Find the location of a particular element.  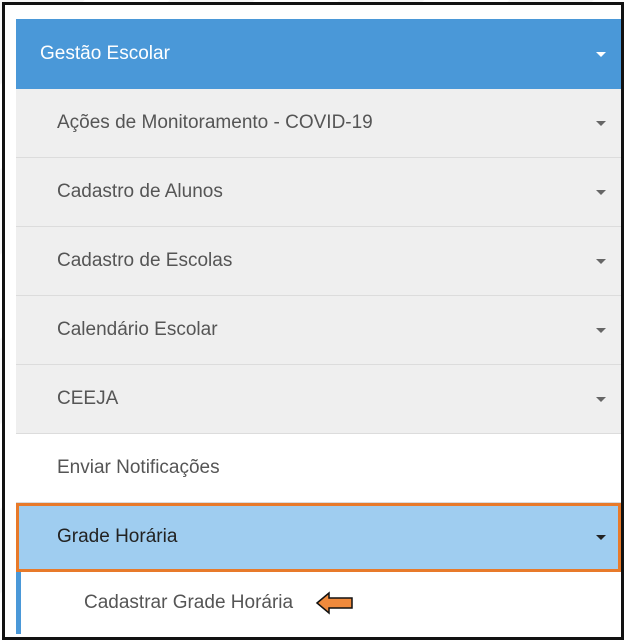

menu-item-label: Calendário Escolar is located at coordinates (137, 329).